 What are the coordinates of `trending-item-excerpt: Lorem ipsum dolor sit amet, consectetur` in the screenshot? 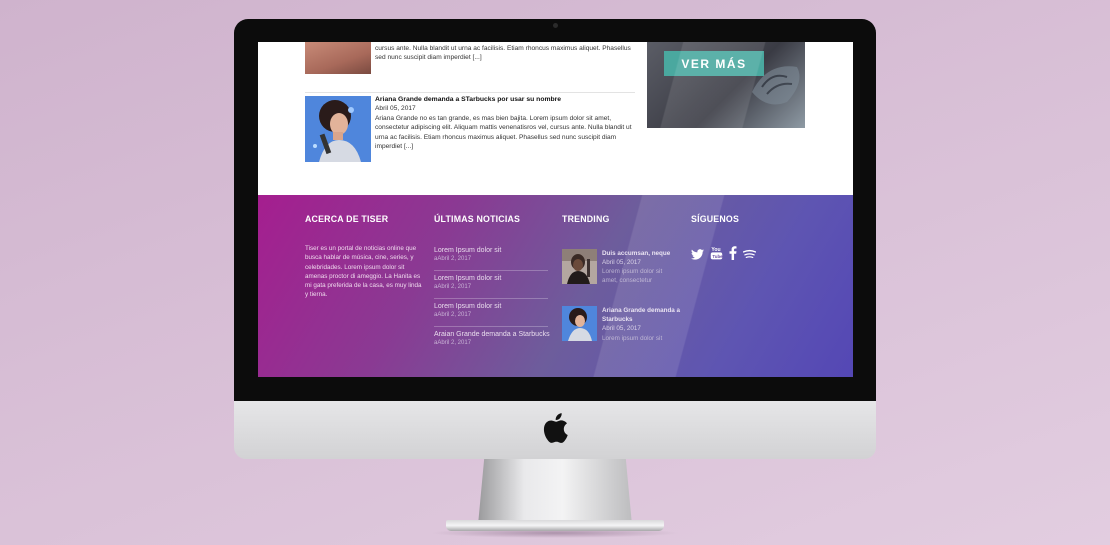 It's located at (632, 276).